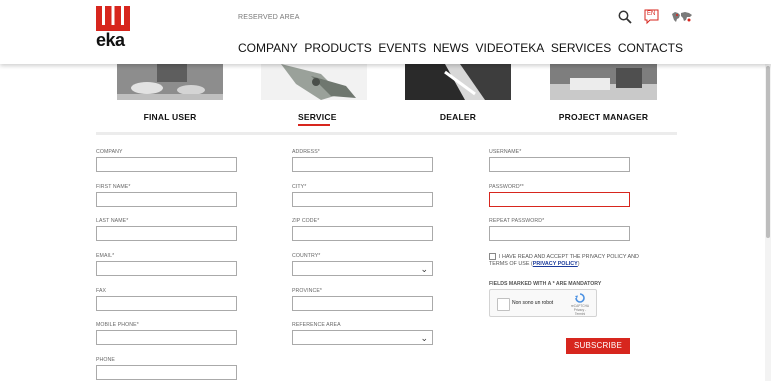 This screenshot has height=381, width=771. What do you see at coordinates (362, 199) in the screenshot?
I see `city-input` at bounding box center [362, 199].